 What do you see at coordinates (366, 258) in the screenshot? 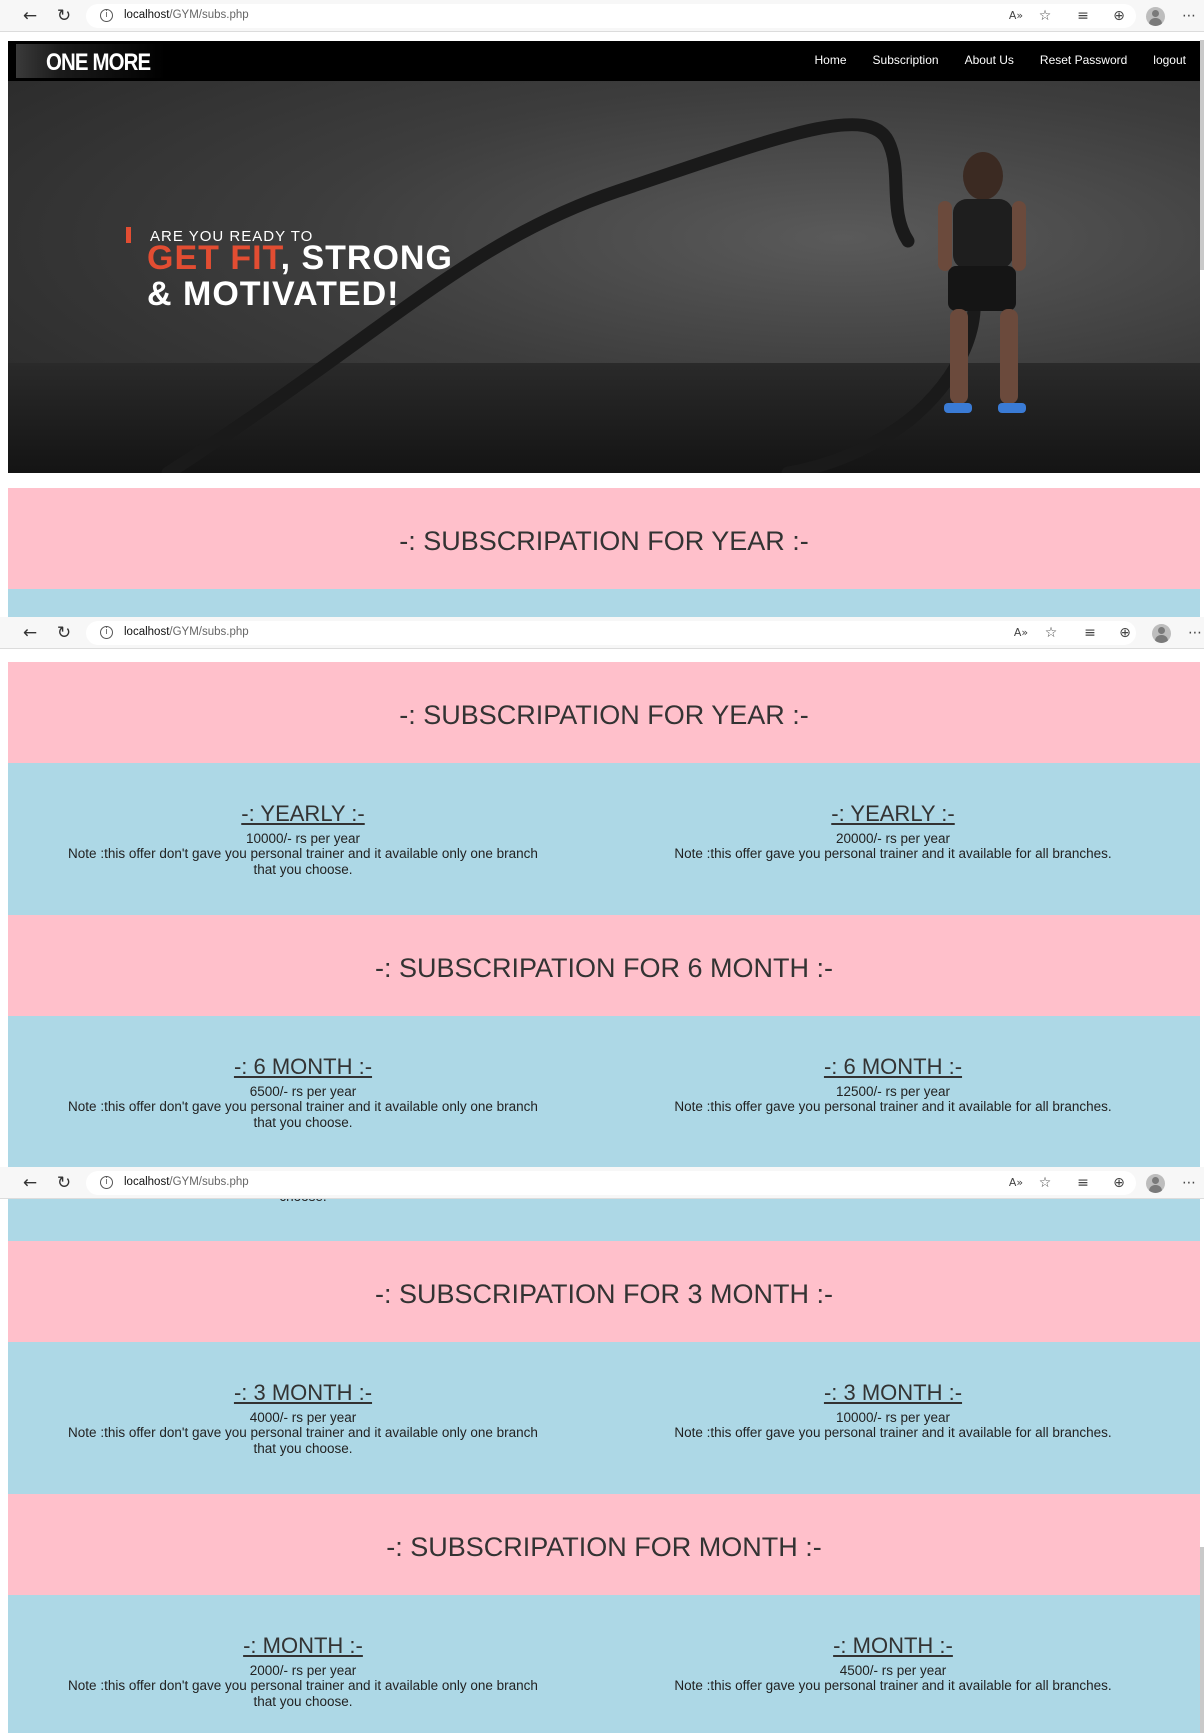
I see `hero-headline-rest: , STRONG` at bounding box center [366, 258].